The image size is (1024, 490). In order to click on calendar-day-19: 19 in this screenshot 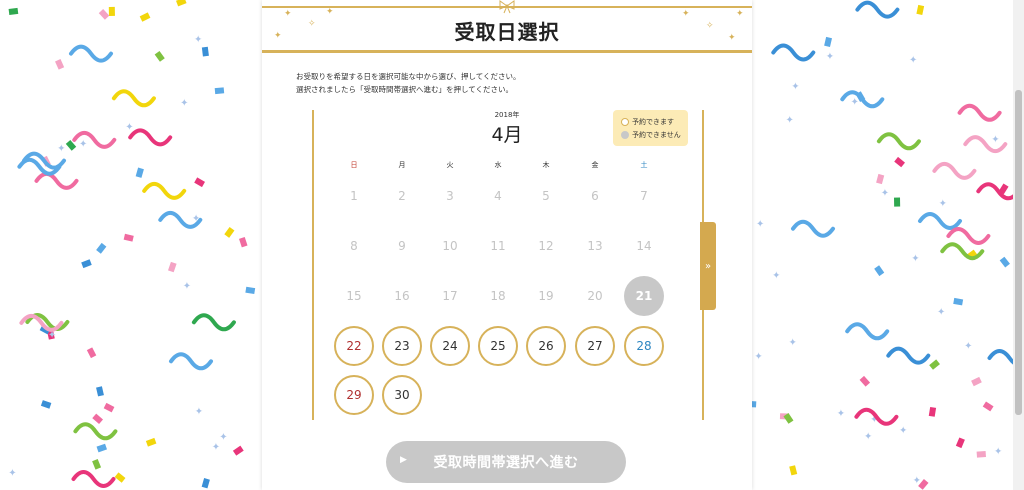, I will do `click(546, 296)`.